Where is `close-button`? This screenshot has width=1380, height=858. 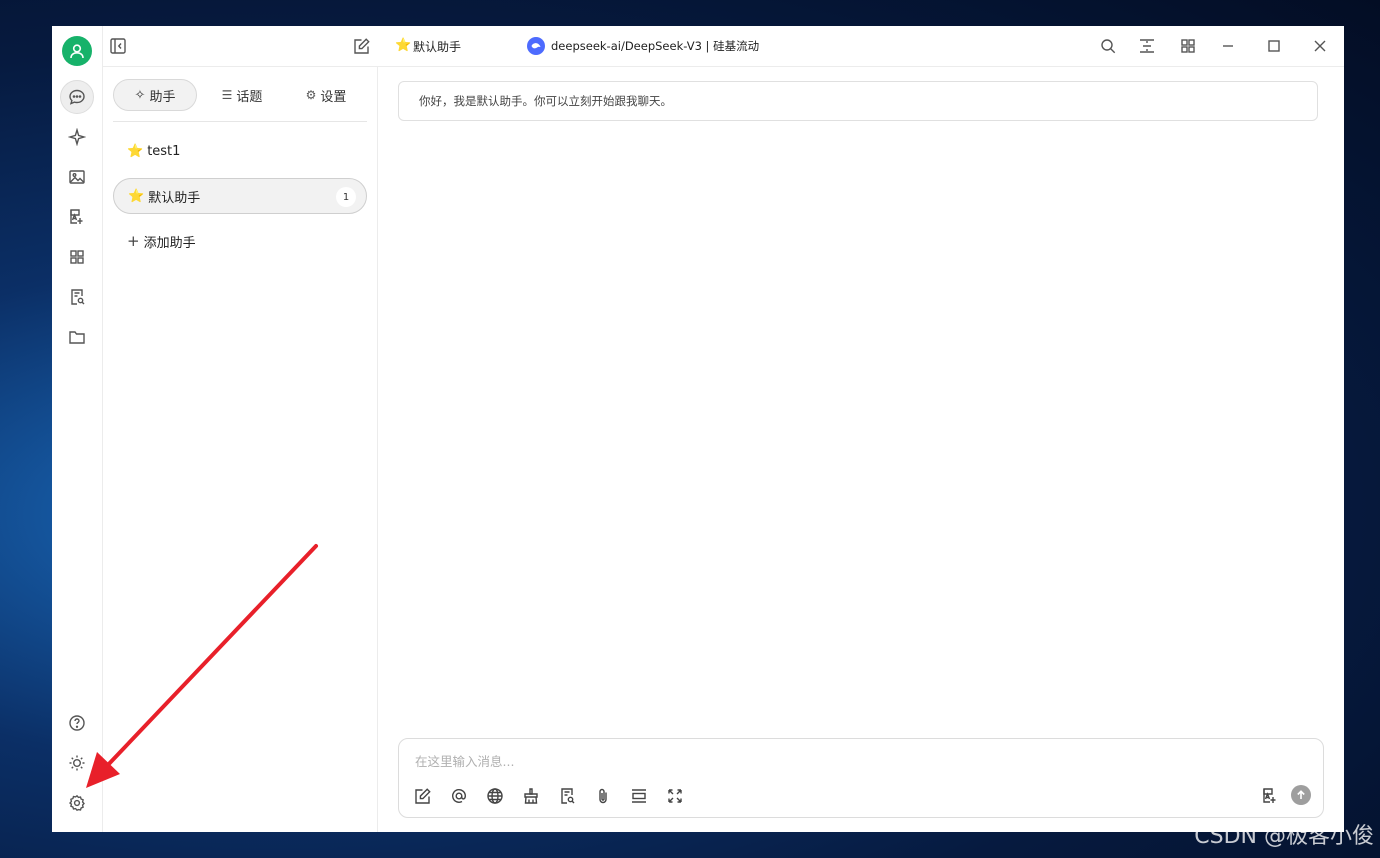
close-button is located at coordinates (1320, 46).